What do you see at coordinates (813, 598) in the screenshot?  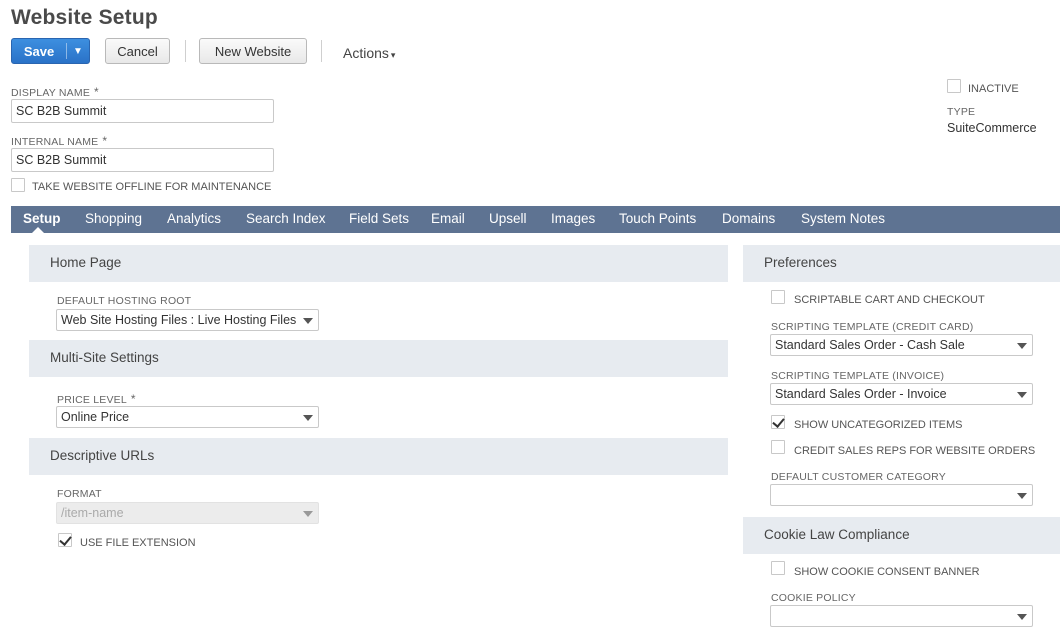 I see `cookie-policy-label: COOKIE POLICY` at bounding box center [813, 598].